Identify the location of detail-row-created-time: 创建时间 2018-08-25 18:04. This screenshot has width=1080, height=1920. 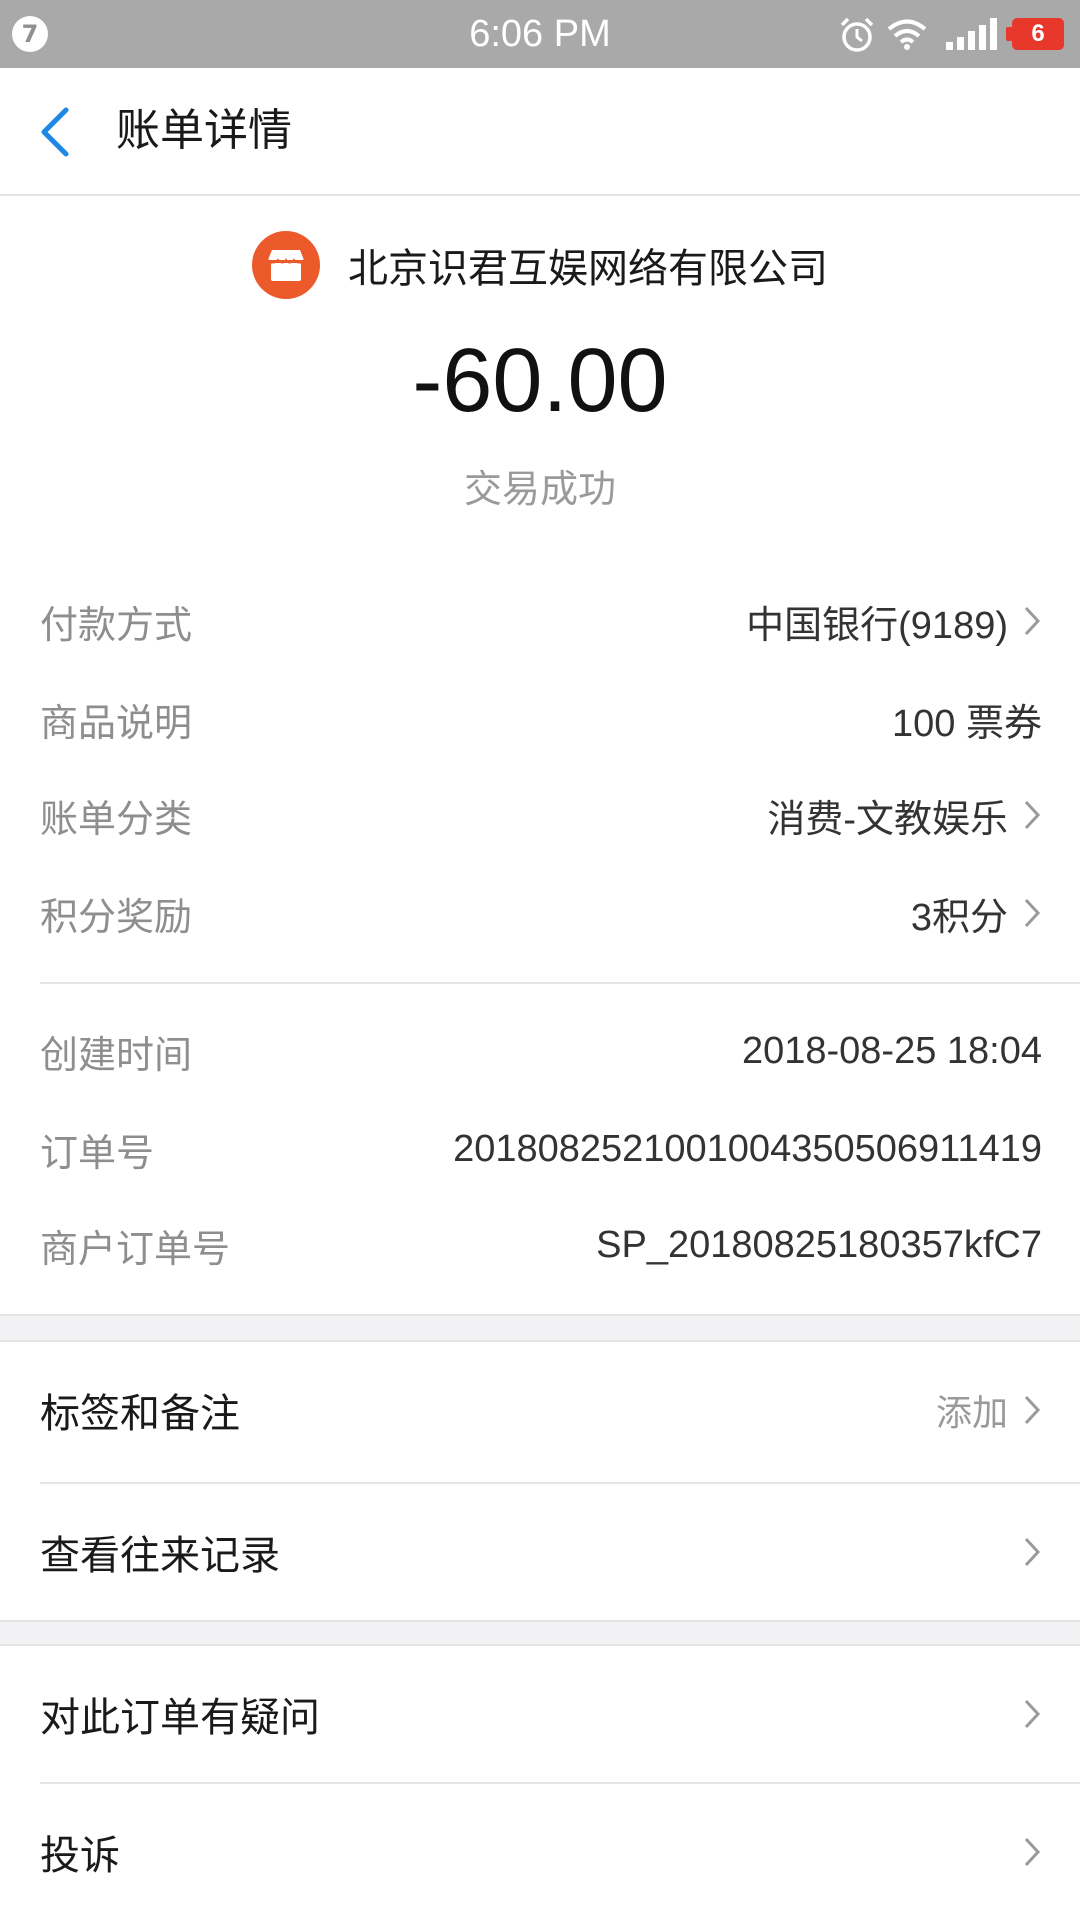
(541, 1051).